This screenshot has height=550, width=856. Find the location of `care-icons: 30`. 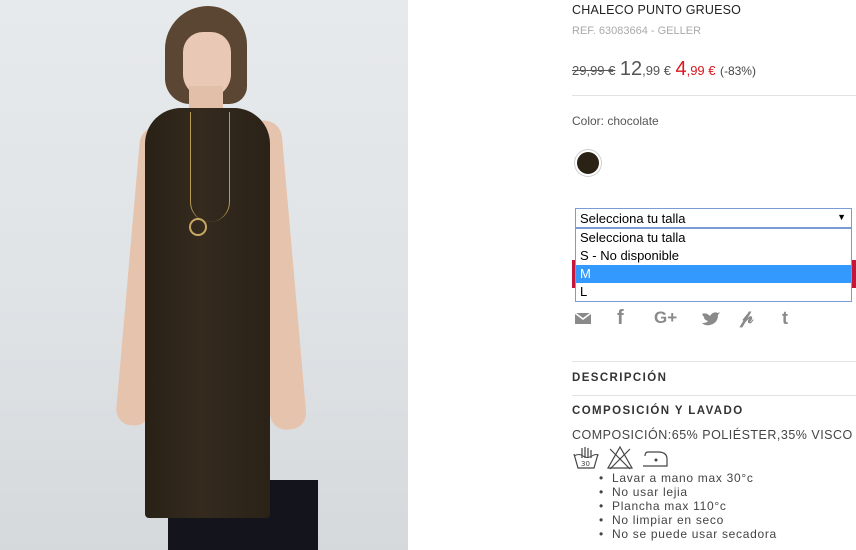

care-icons: 30 is located at coordinates (627, 459).